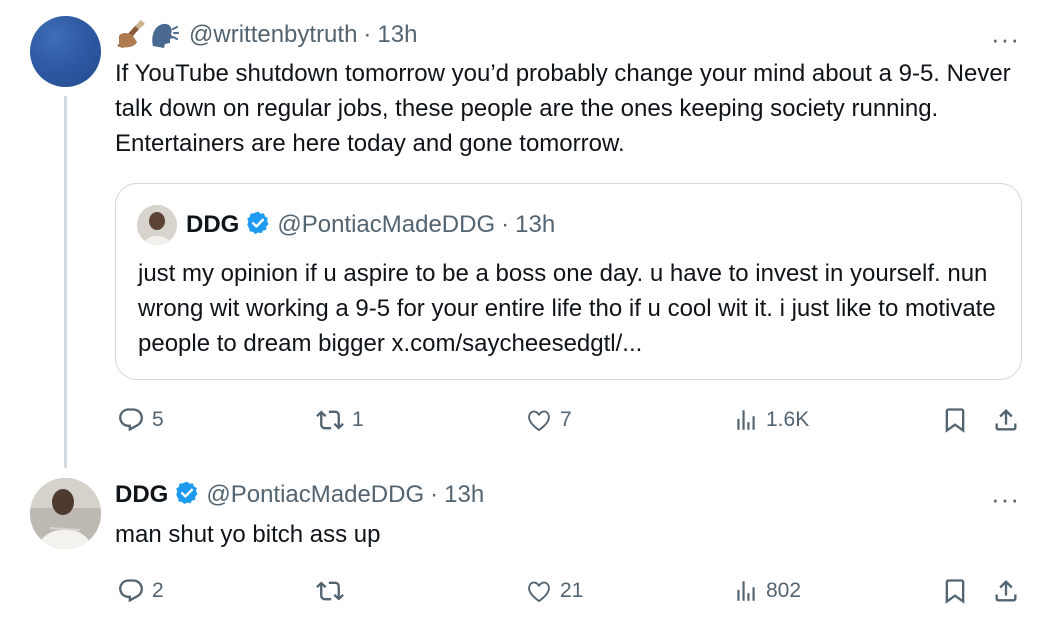 The width and height of the screenshot is (1042, 628). What do you see at coordinates (315, 495) in the screenshot?
I see `tweet2-handle: @PontiacMadeDDG` at bounding box center [315, 495].